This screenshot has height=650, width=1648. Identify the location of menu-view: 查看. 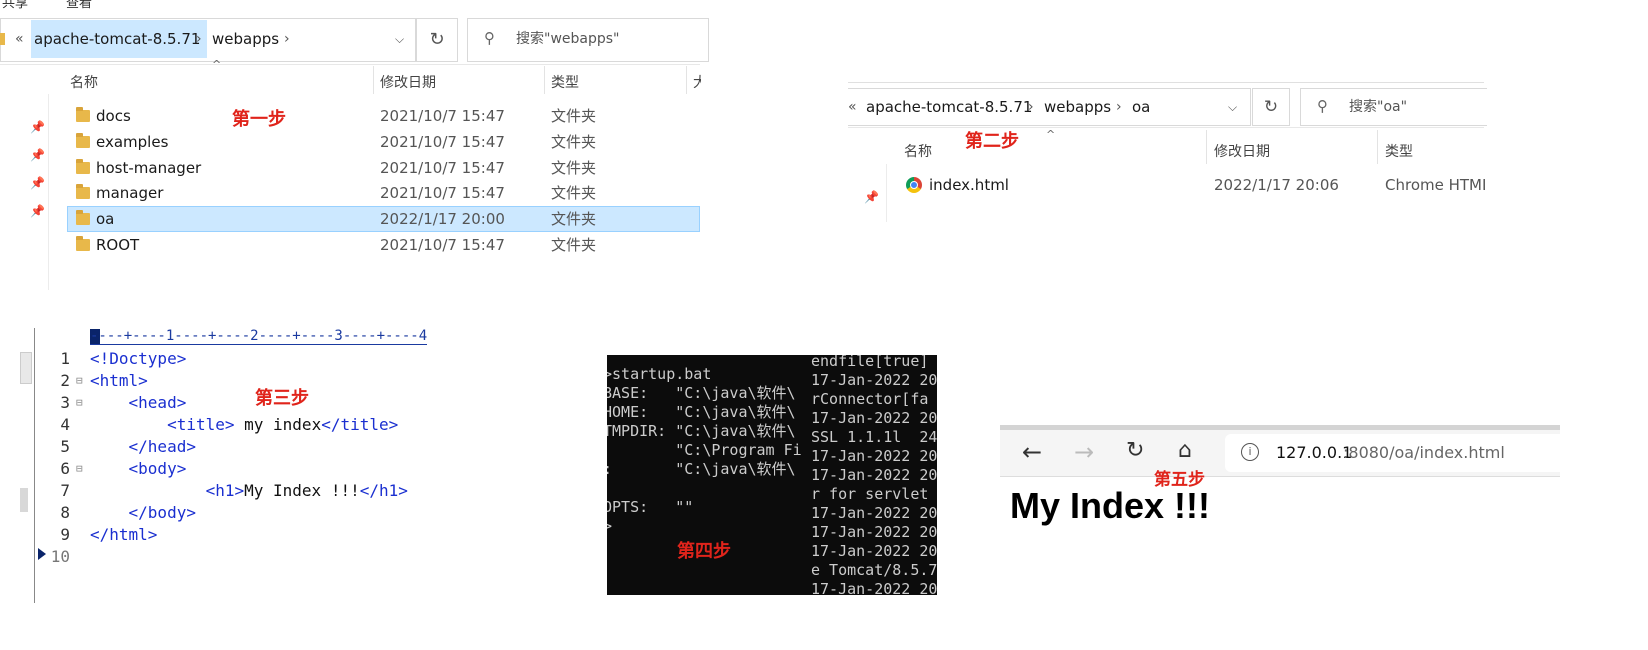
(79, 5).